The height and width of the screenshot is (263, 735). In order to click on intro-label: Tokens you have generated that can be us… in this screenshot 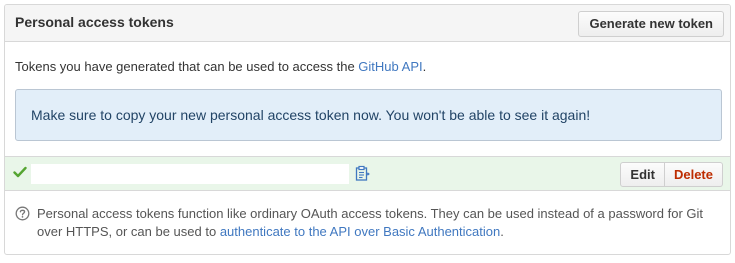, I will do `click(187, 66)`.